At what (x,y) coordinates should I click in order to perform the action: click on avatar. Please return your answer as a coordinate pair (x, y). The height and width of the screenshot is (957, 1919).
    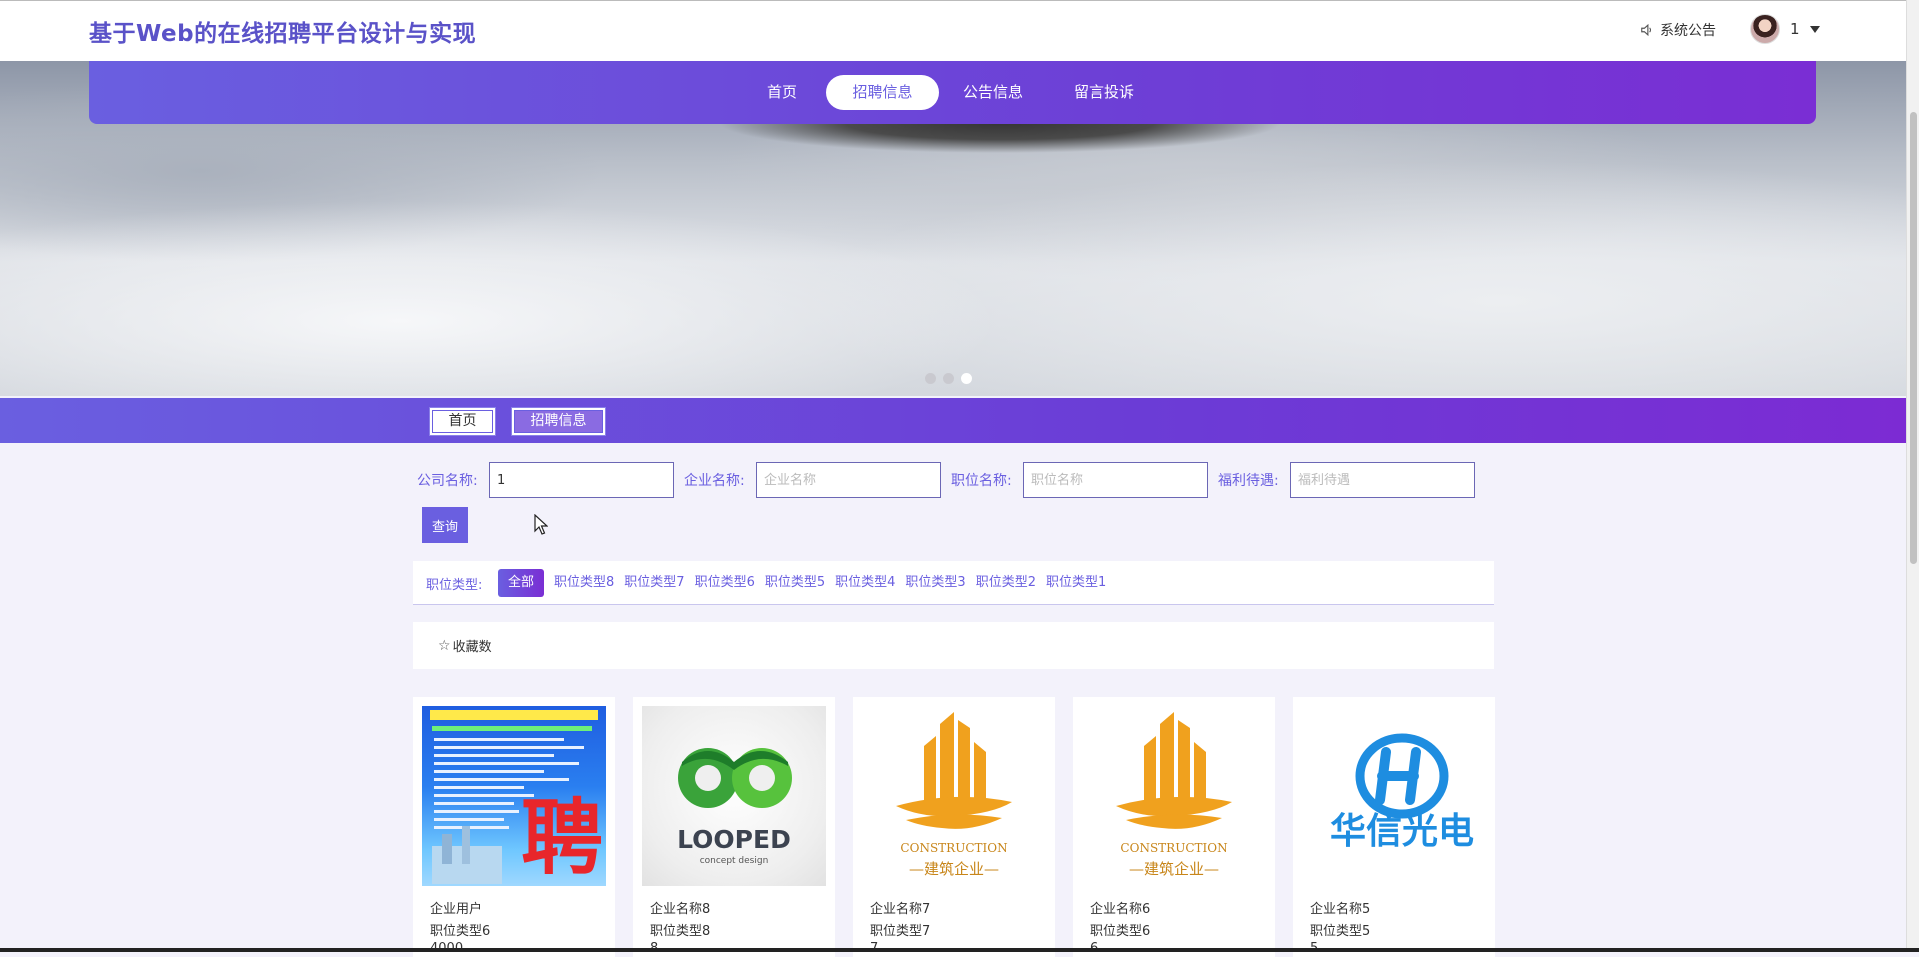
    Looking at the image, I should click on (1765, 29).